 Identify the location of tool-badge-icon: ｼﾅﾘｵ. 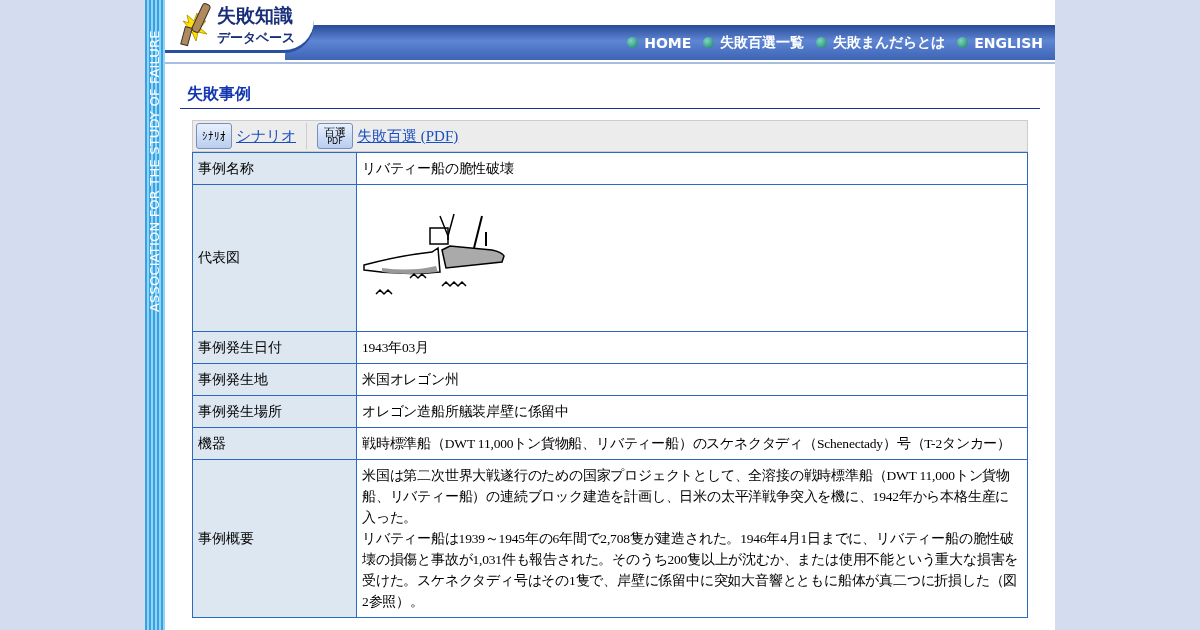
(214, 136).